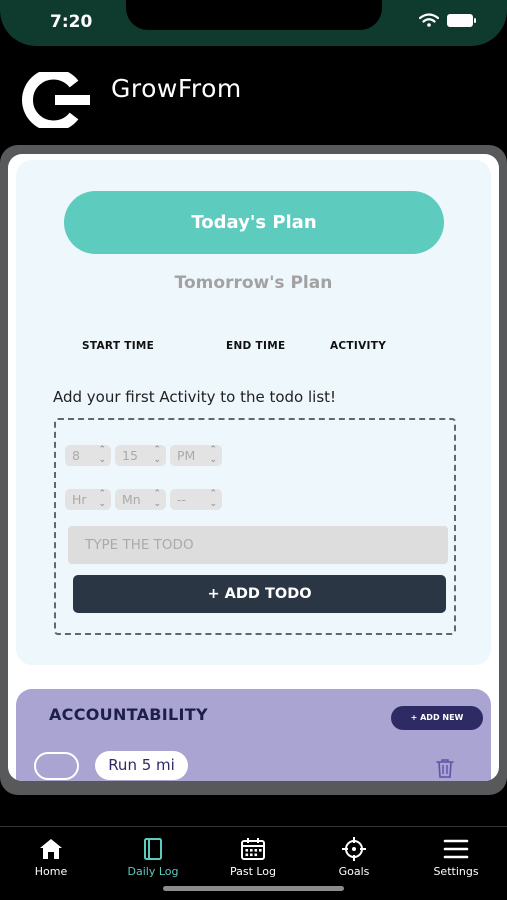  I want to click on tab-home: Home, so click(51, 857).